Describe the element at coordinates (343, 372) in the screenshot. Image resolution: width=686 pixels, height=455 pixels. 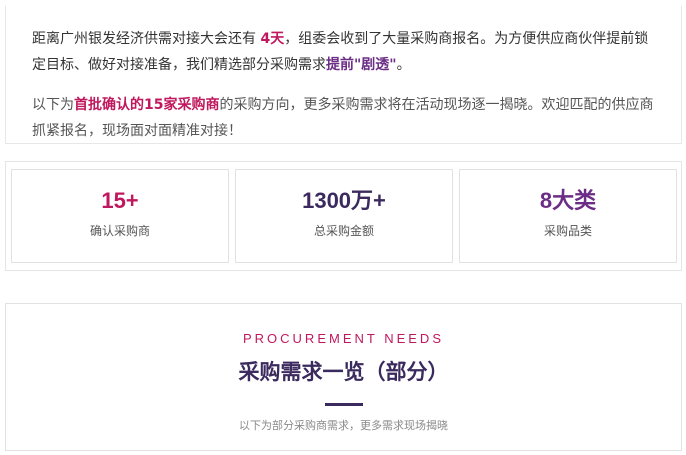
I see `procurement-title: 采购需求一览（部分）` at that location.